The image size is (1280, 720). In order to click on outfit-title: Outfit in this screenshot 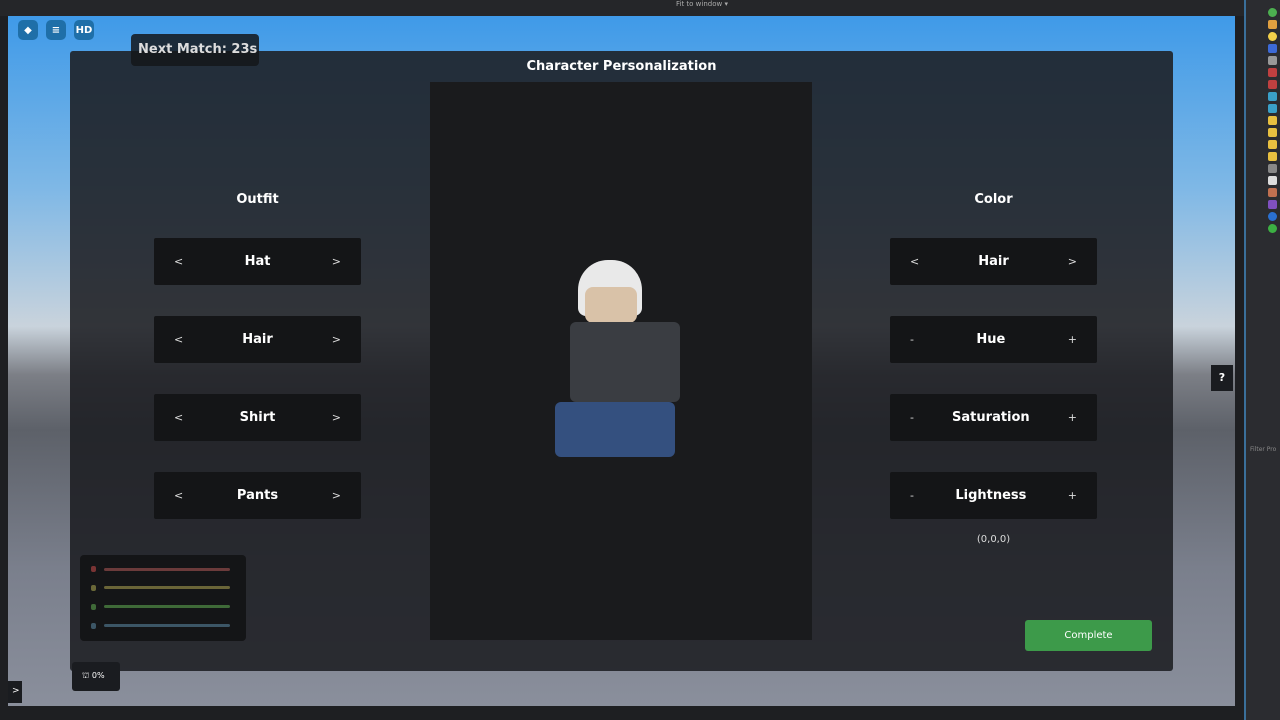, I will do `click(257, 199)`.